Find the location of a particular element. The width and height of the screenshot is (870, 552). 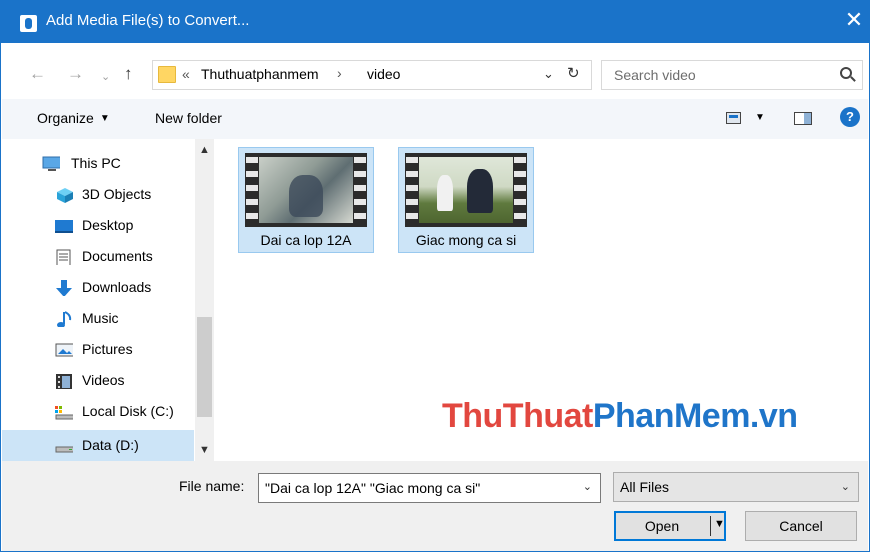

help-icon: ? is located at coordinates (850, 117).